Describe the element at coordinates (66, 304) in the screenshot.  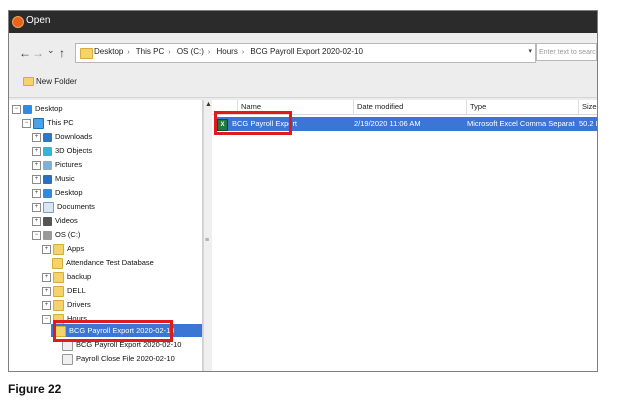
I see `tree-item-drivers: + Drivers` at that location.